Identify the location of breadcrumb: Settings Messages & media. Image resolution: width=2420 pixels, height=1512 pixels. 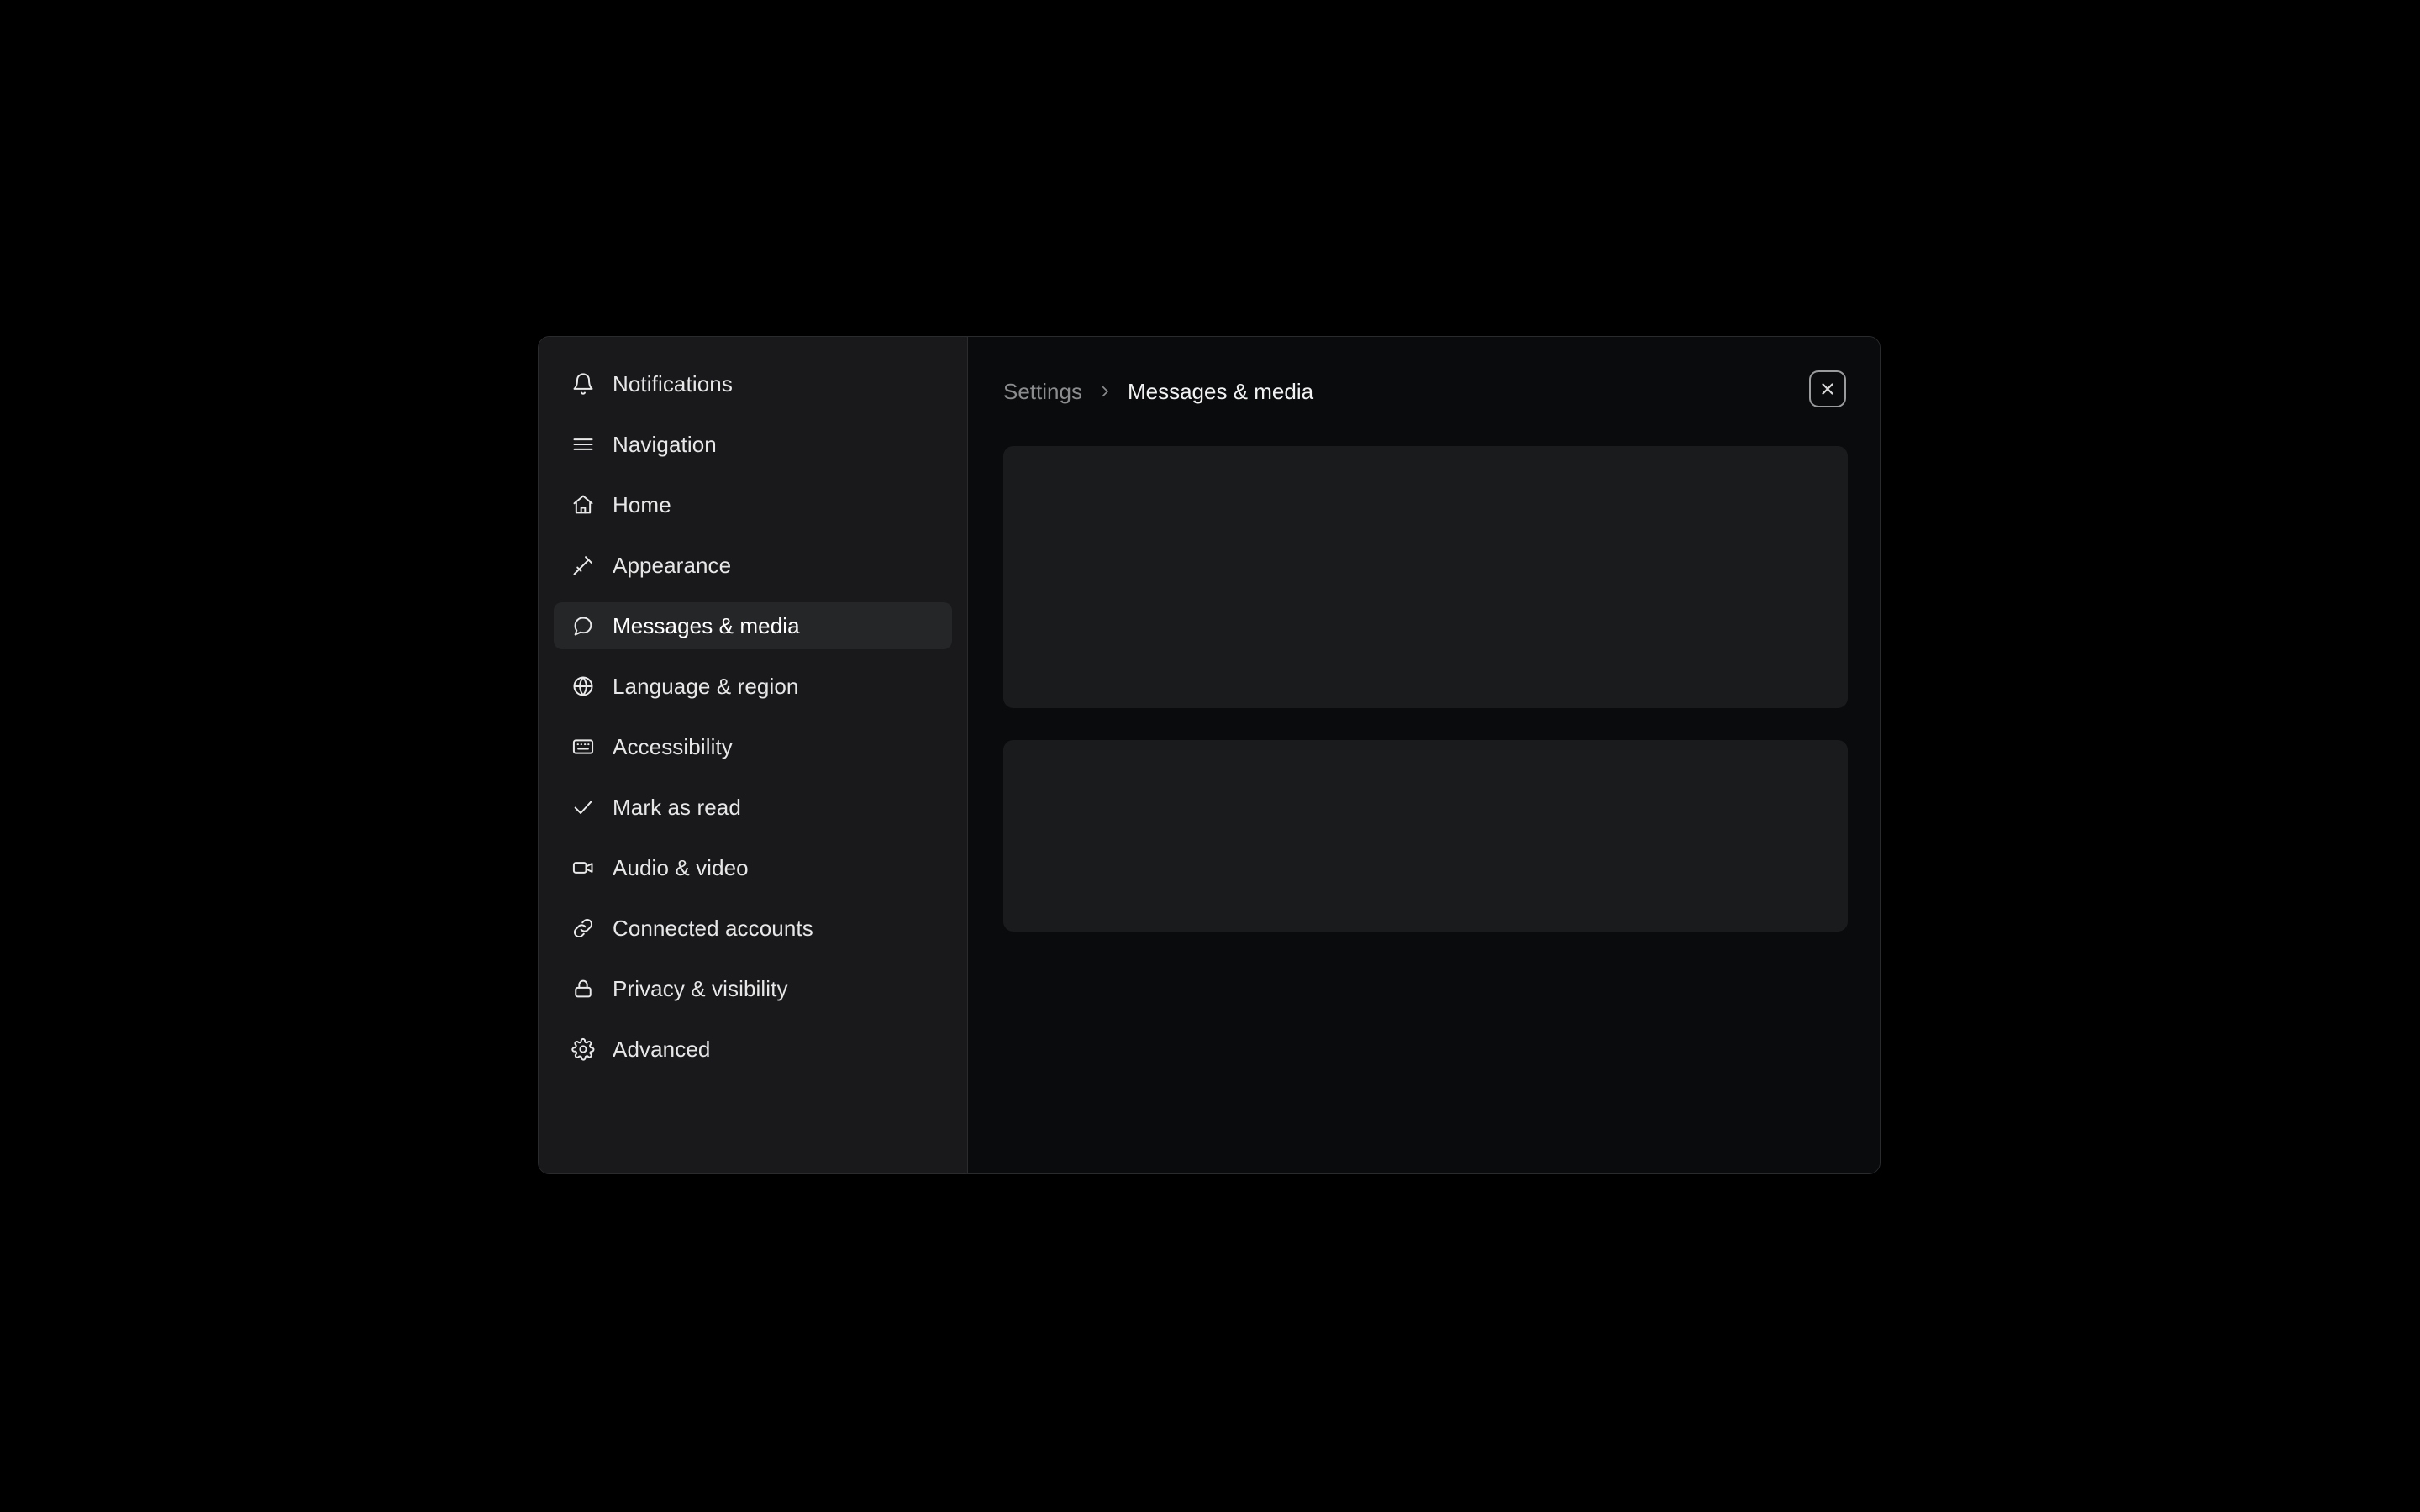
(1158, 392).